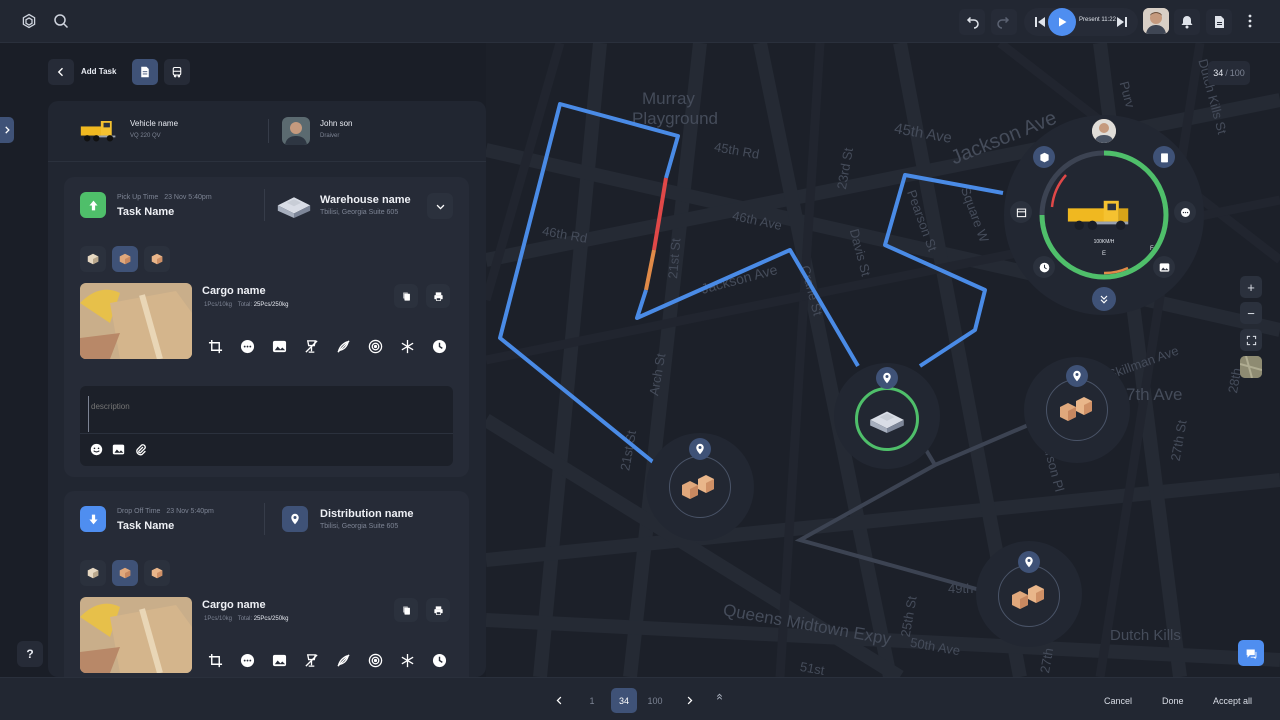 The image size is (1280, 720). I want to click on emoji-icon, so click(97, 450).